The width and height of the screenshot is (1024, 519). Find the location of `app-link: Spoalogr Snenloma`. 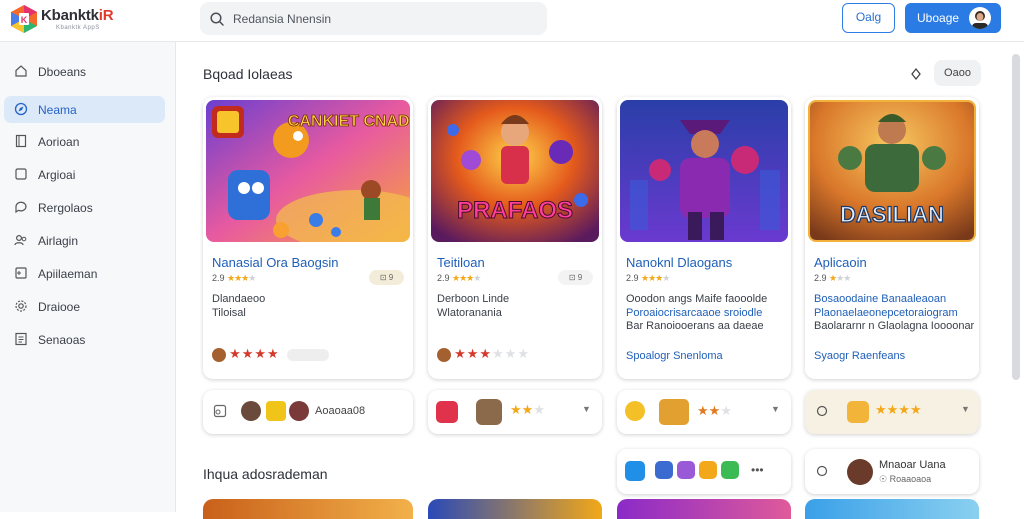

app-link: Spoalogr Snenloma is located at coordinates (674, 356).